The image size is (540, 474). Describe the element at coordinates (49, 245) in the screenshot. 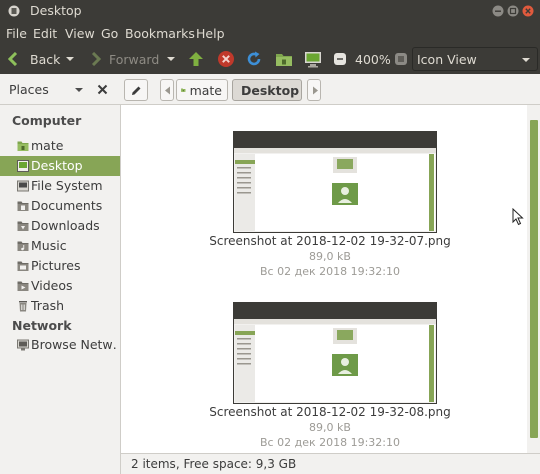

I see `sidebar-item-label: Music` at that location.